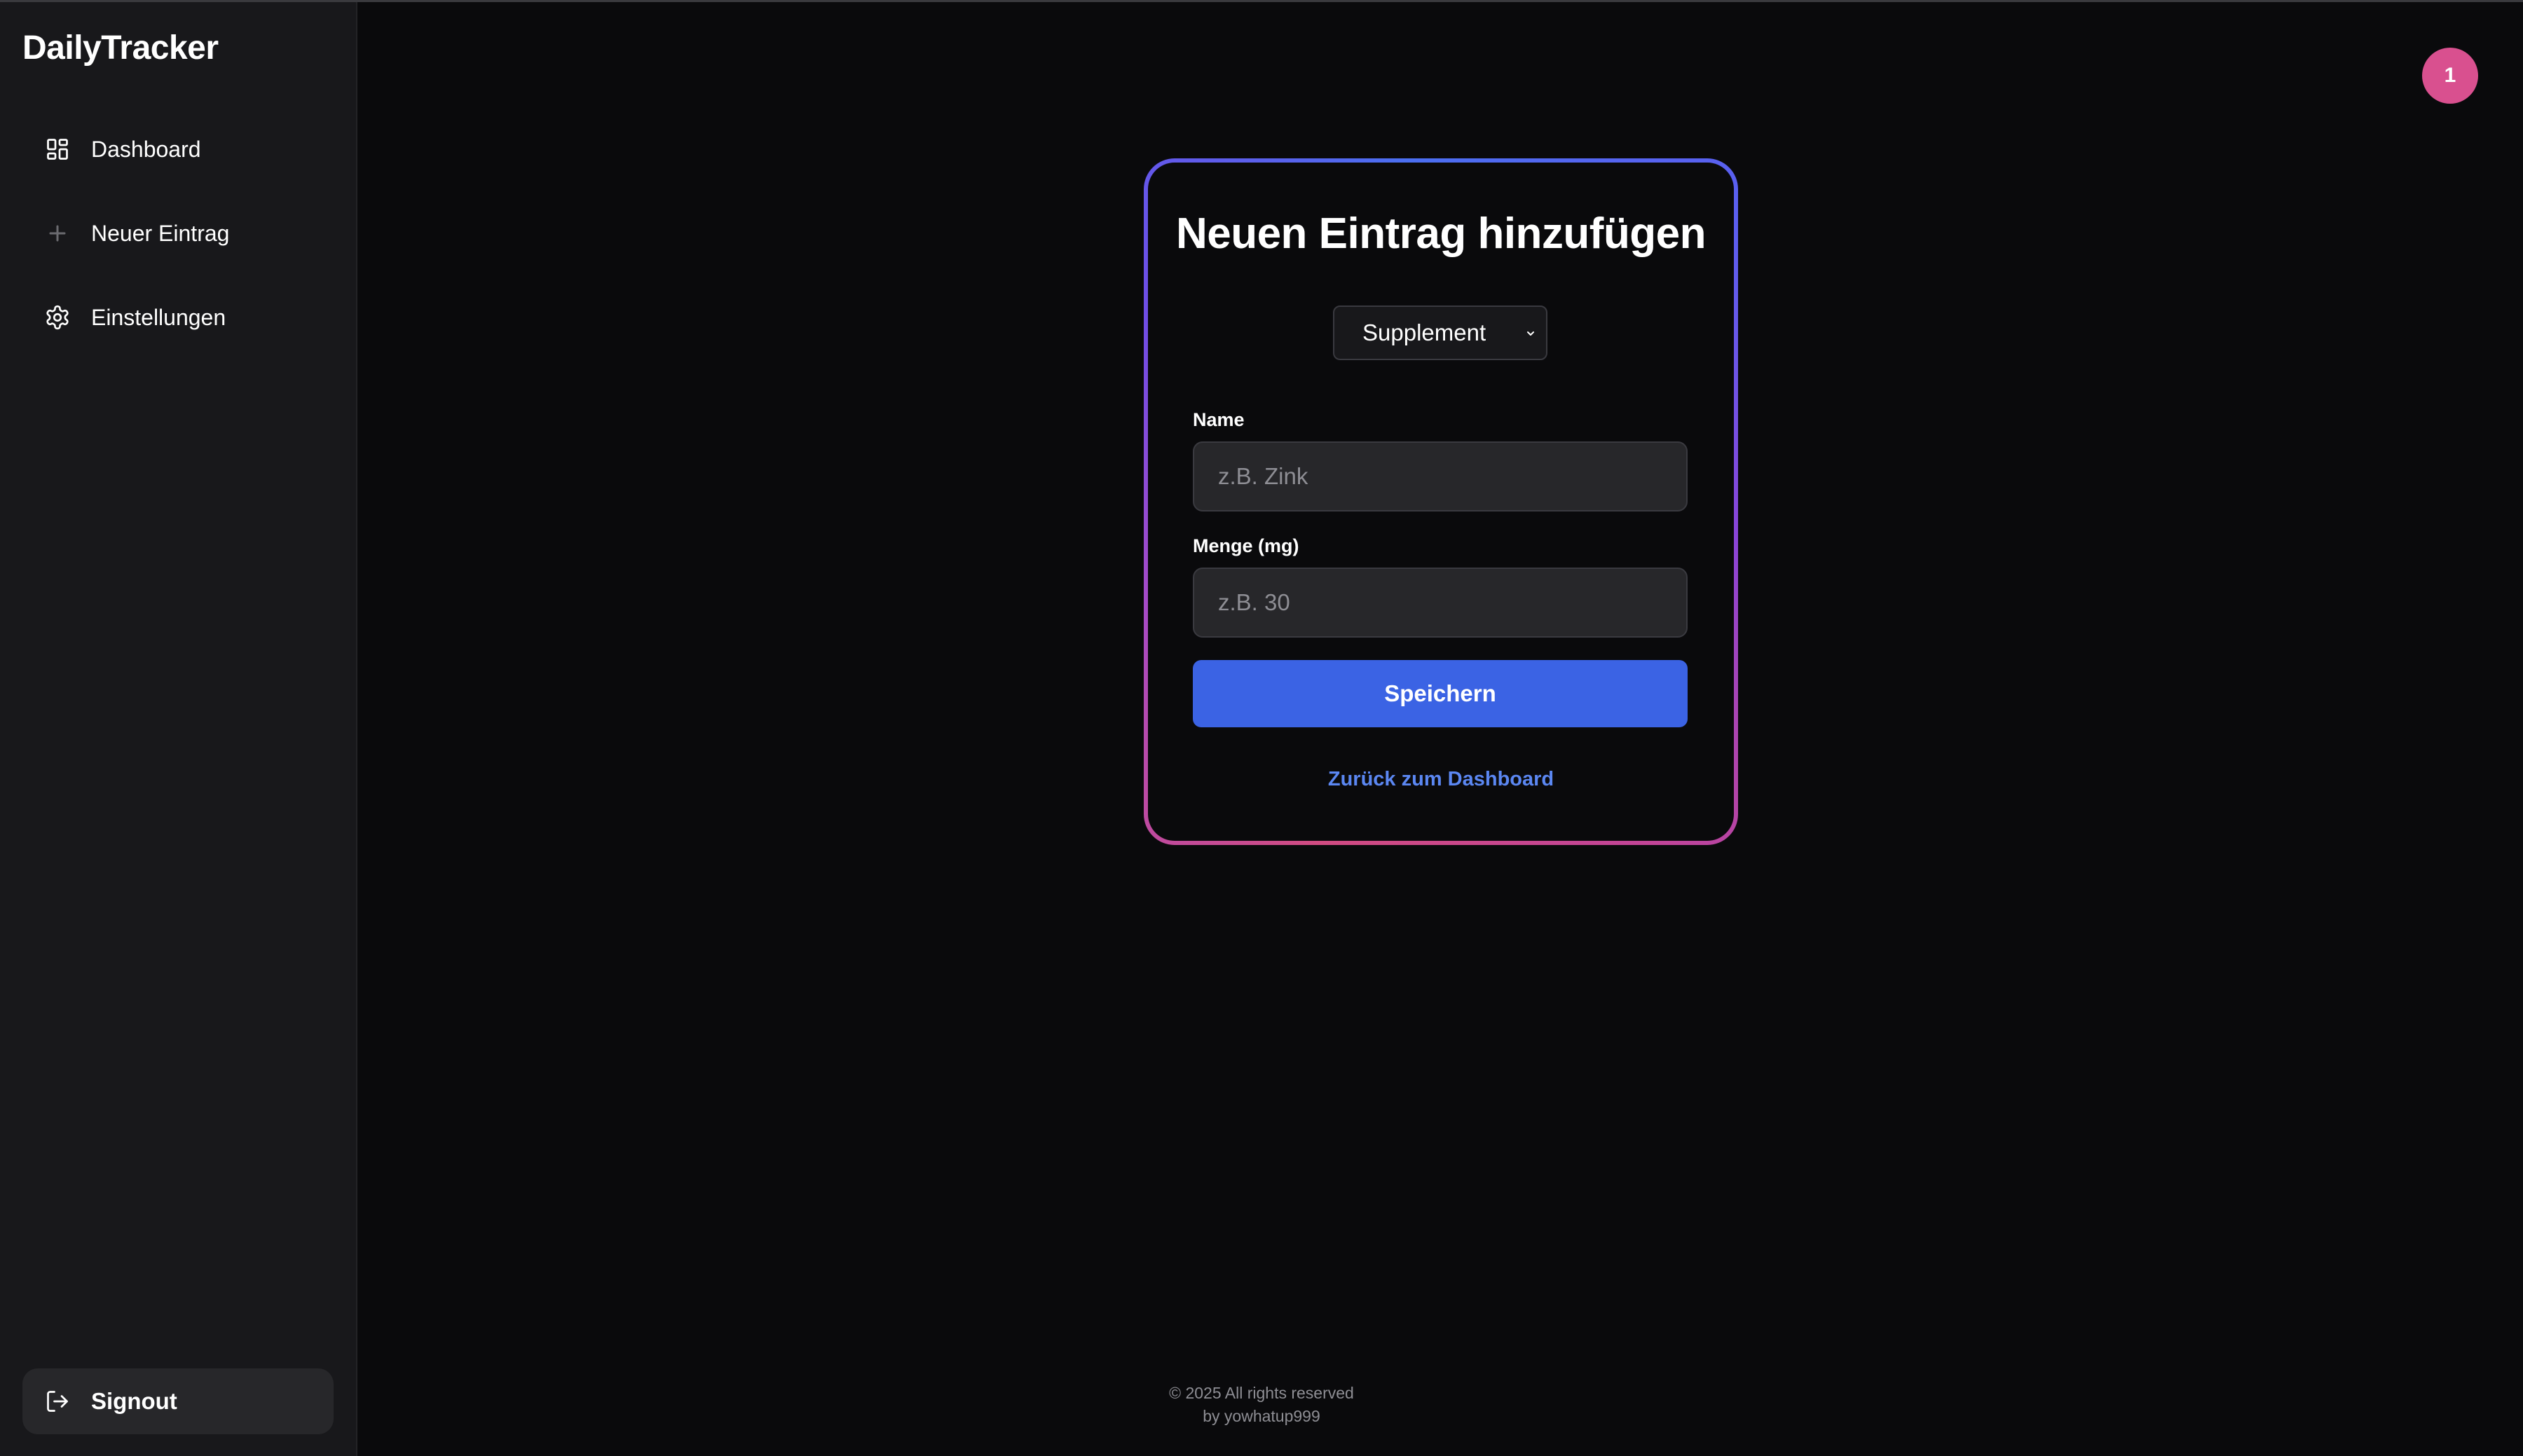 The width and height of the screenshot is (2523, 1456). Describe the element at coordinates (1440, 693) in the screenshot. I see `save-button: Speichern` at that location.